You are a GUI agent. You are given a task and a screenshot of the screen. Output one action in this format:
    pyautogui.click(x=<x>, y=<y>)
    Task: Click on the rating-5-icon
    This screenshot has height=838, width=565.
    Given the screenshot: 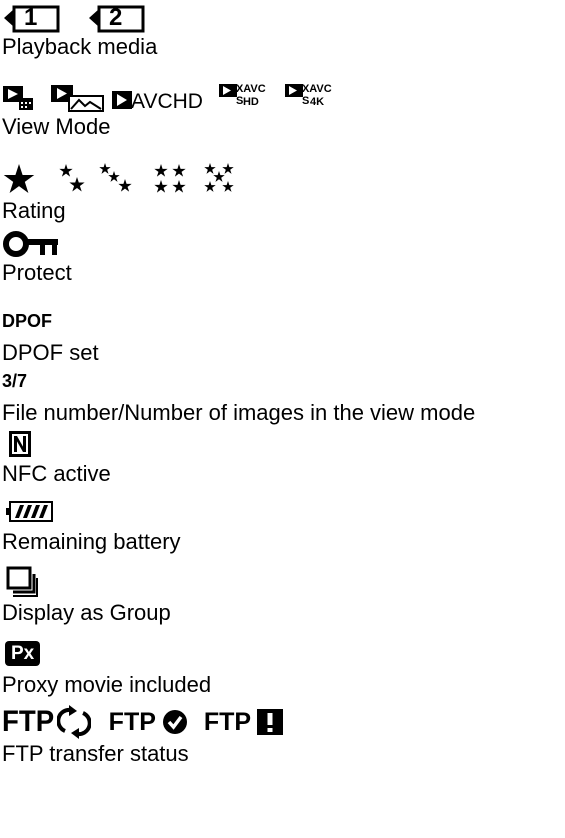 What is the action you would take?
    pyautogui.click(x=219, y=177)
    